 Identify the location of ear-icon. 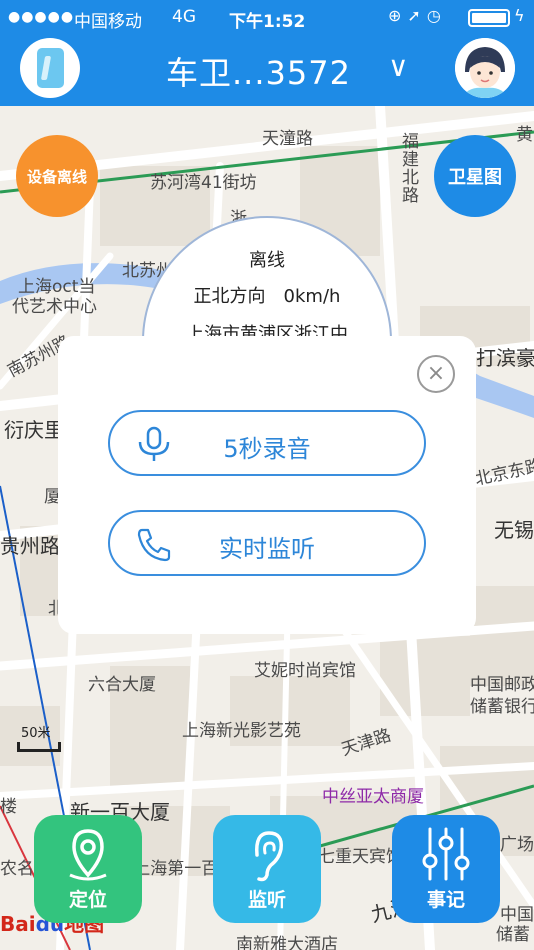
(269, 856).